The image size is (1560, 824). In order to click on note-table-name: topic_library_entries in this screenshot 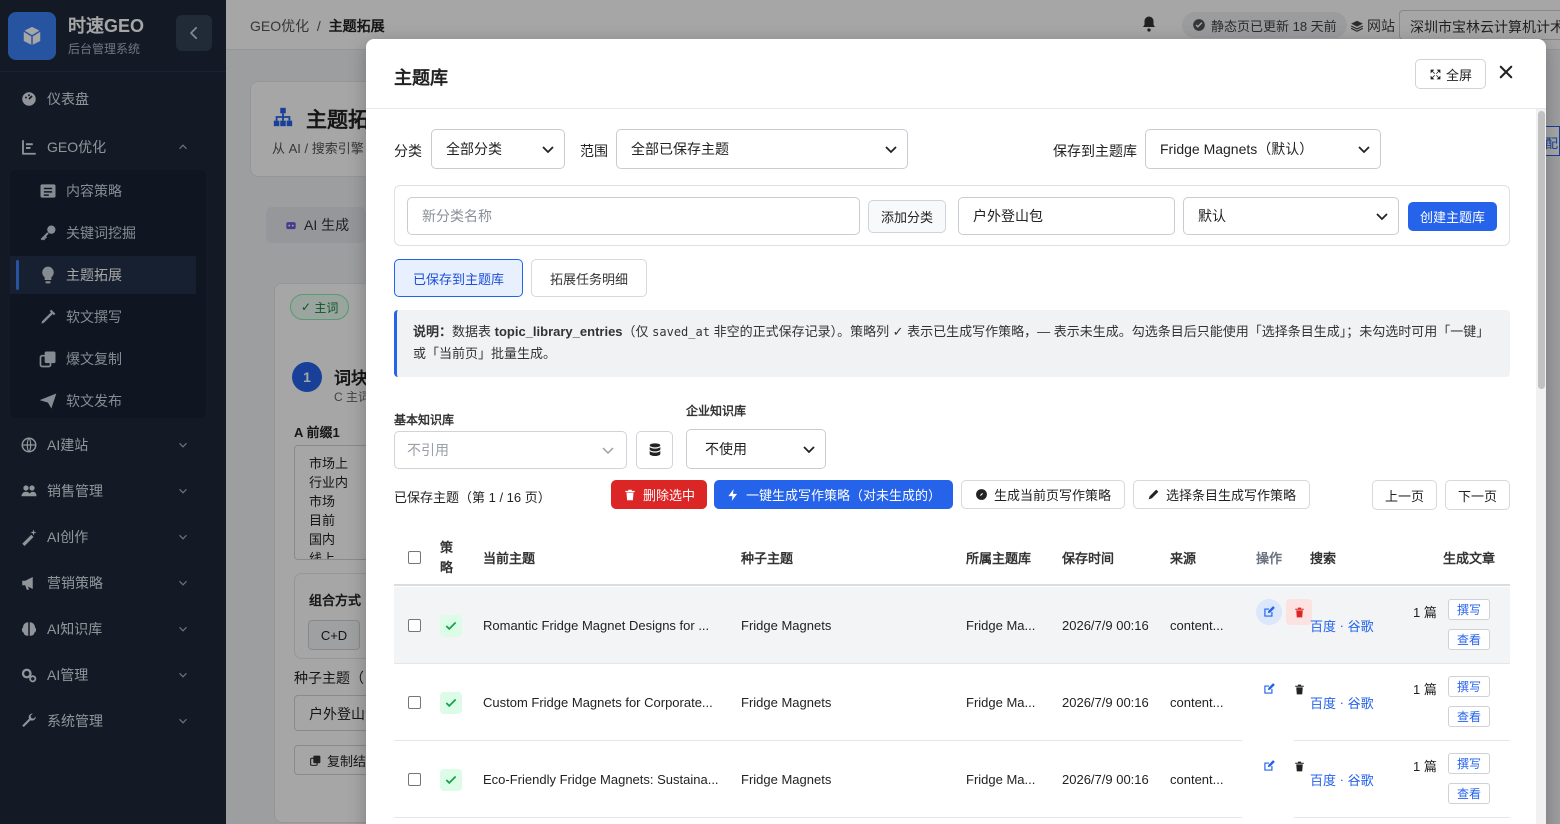, I will do `click(558, 331)`.